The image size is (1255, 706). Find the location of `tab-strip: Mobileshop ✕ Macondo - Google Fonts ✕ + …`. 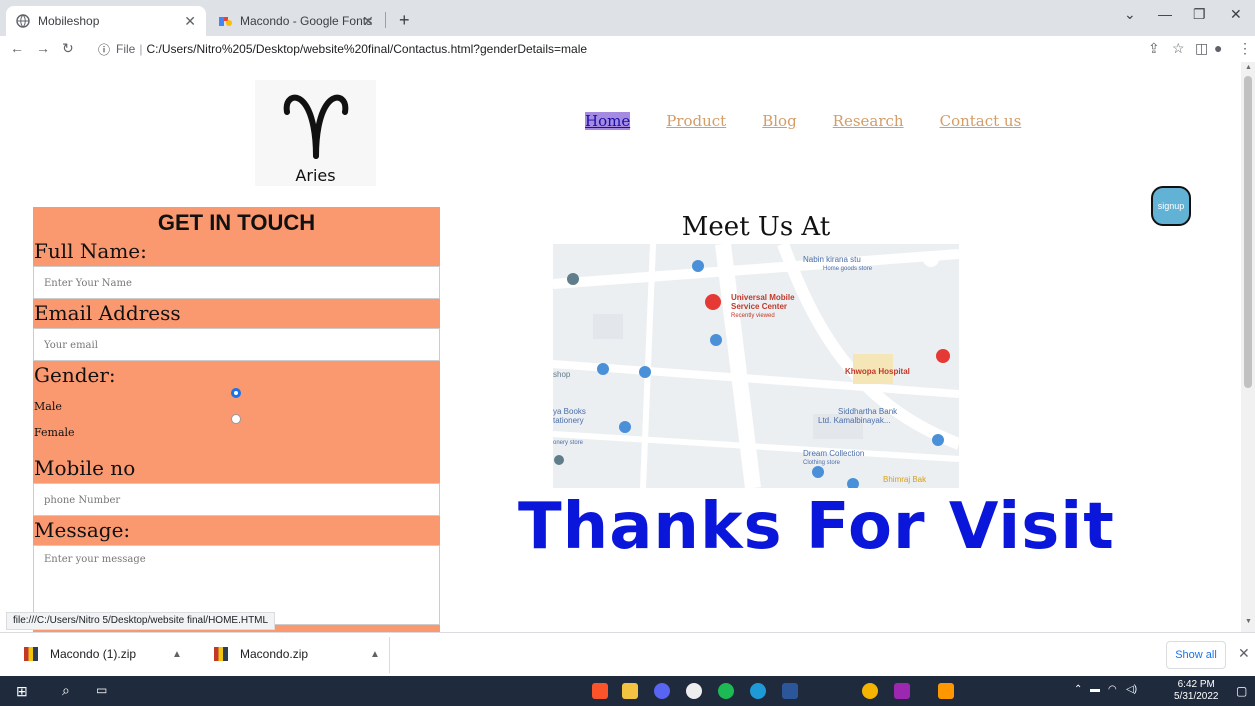

tab-strip: Mobileshop ✕ Macondo - Google Fonts ✕ + … is located at coordinates (627, 18).